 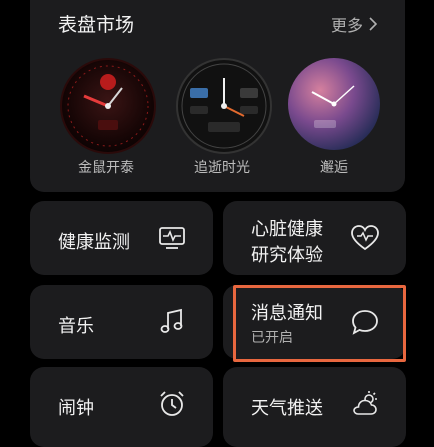 What do you see at coordinates (121, 322) in the screenshot?
I see `music-tile: 音乐` at bounding box center [121, 322].